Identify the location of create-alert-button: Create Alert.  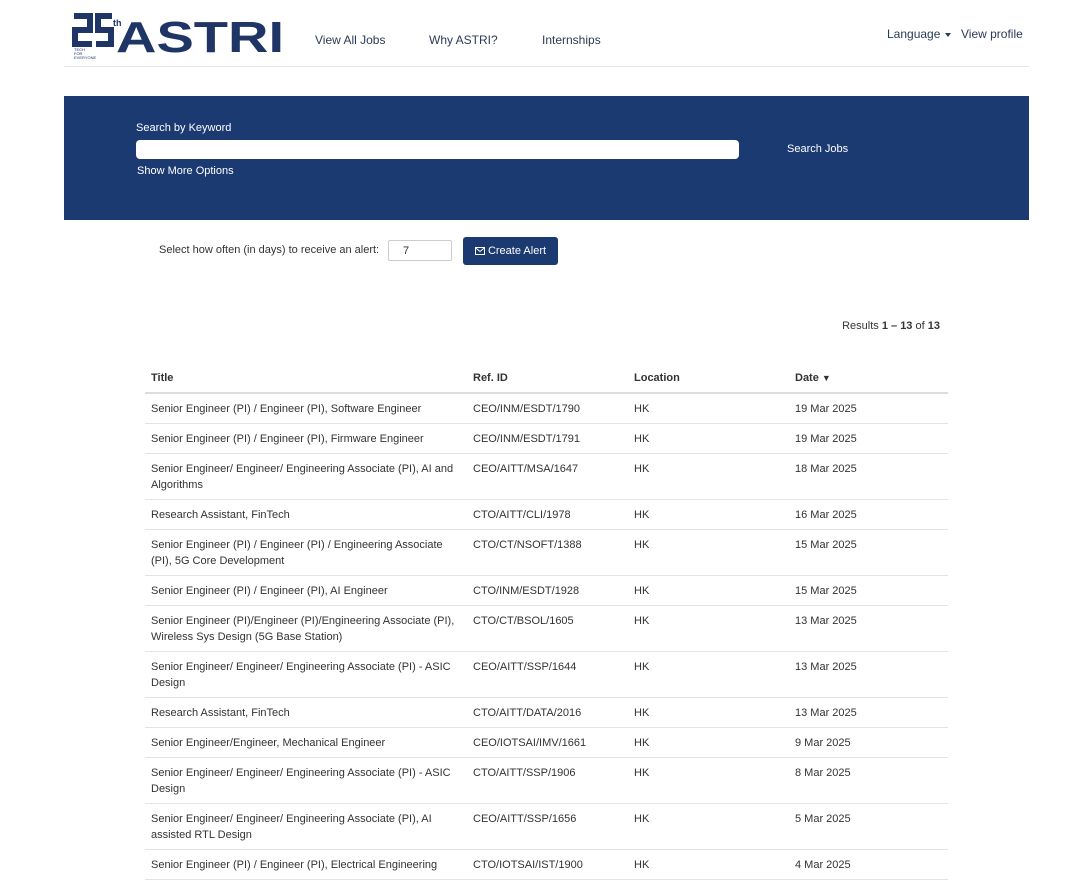
(510, 251).